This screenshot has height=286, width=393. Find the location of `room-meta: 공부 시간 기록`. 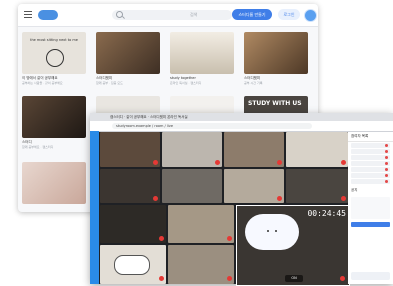

room-meta: 공부 시간 기록 is located at coordinates (253, 83).